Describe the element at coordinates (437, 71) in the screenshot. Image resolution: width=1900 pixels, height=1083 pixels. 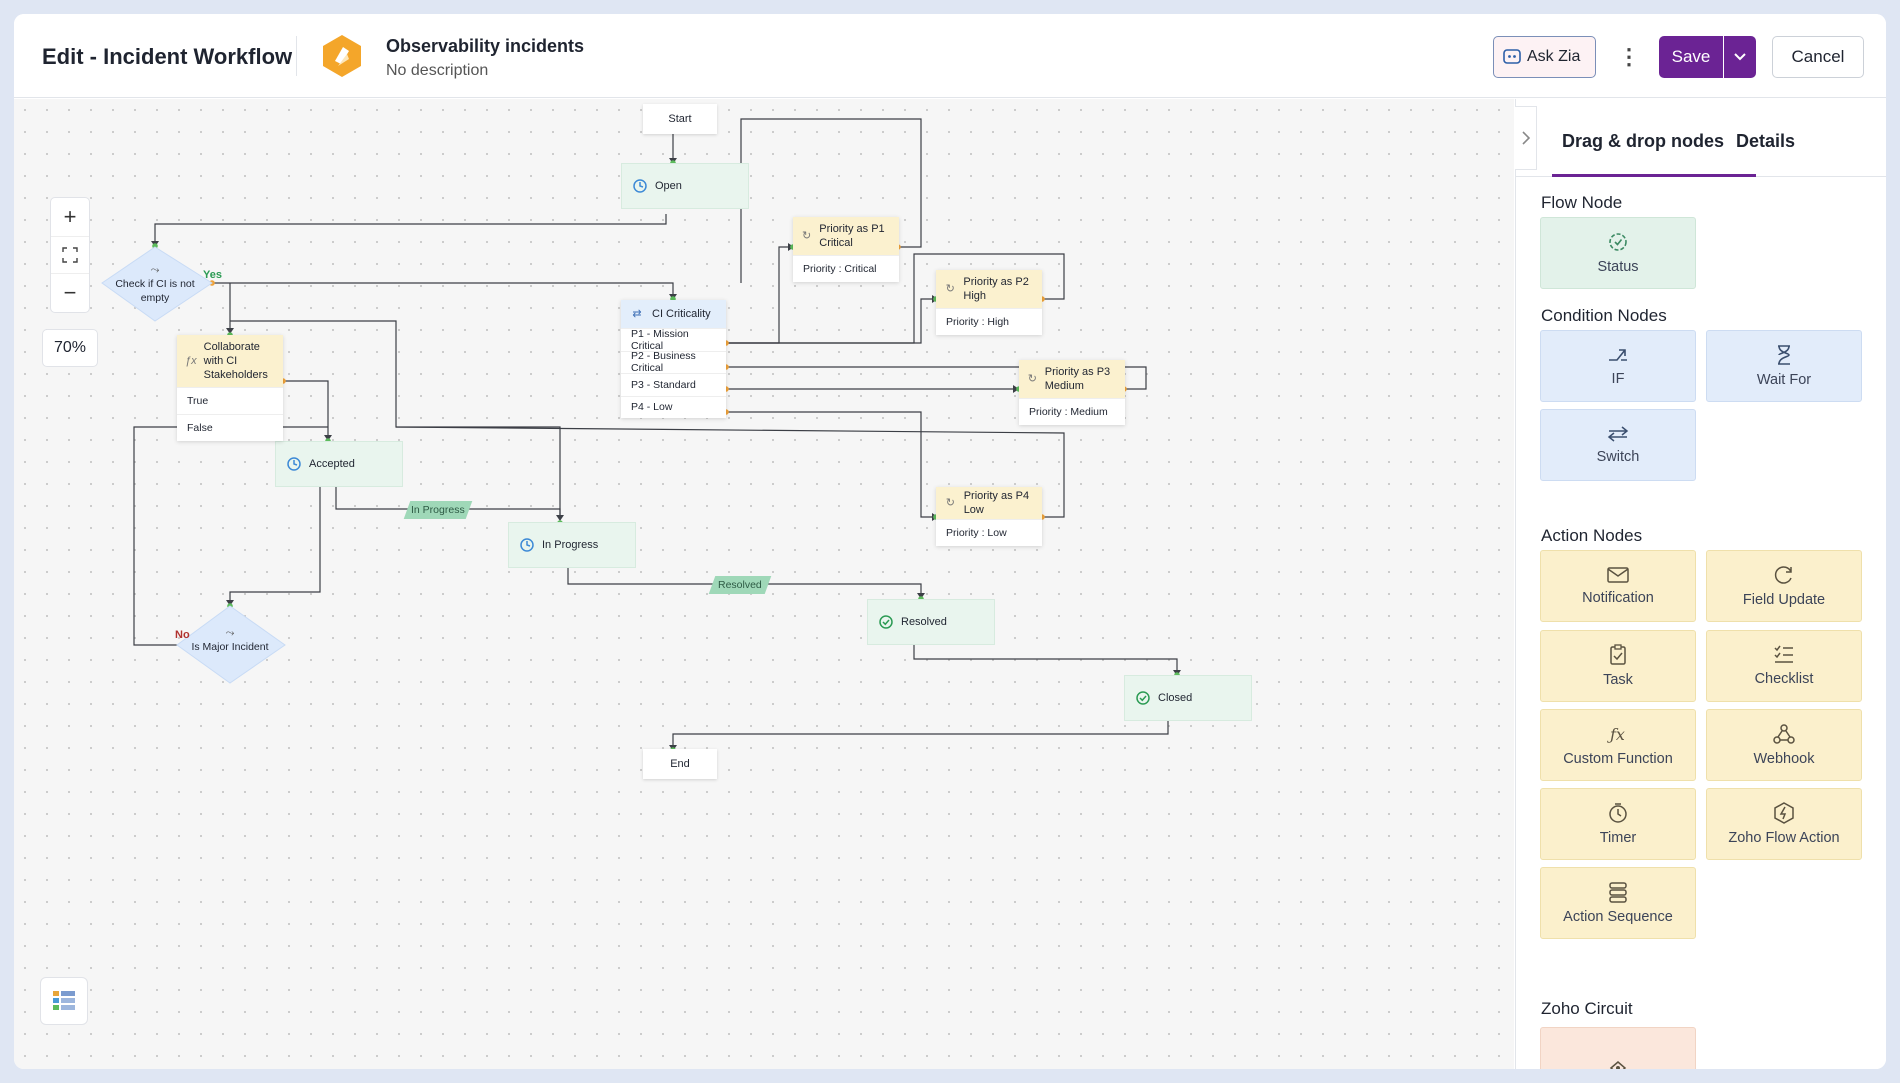
I see `workflow-description: No description` at that location.